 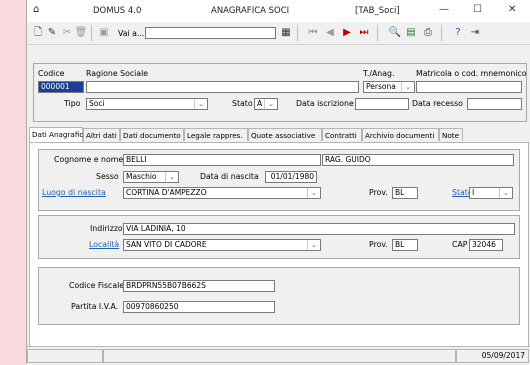 What do you see at coordinates (61, 87) in the screenshot?
I see `codice-field: 000001` at bounding box center [61, 87].